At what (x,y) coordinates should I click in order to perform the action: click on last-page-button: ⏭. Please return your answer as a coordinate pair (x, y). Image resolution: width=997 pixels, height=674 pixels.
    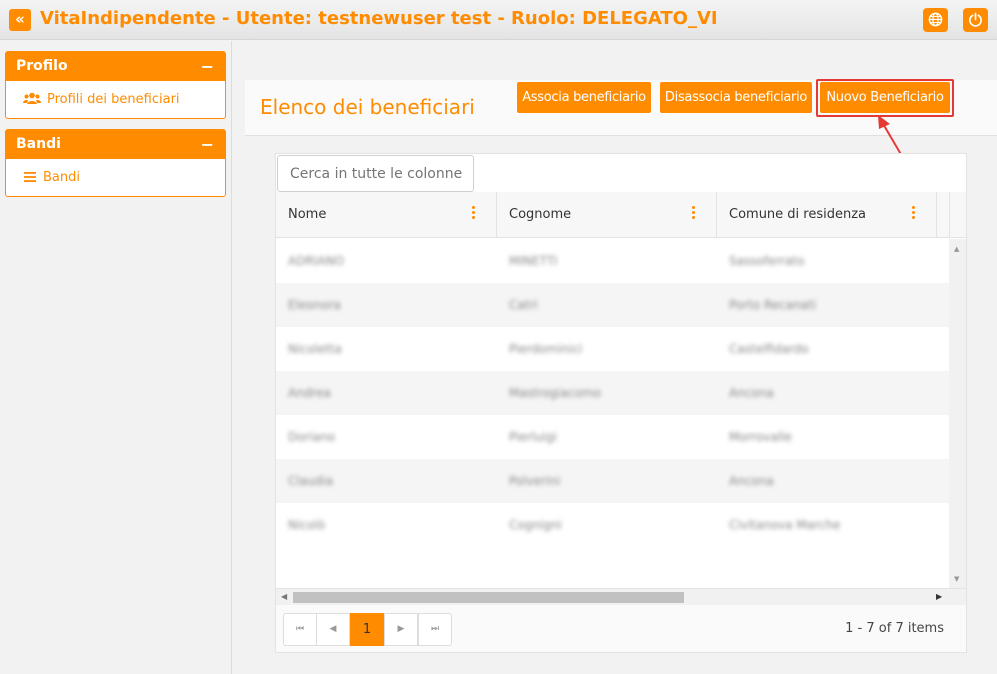
    Looking at the image, I should click on (435, 629).